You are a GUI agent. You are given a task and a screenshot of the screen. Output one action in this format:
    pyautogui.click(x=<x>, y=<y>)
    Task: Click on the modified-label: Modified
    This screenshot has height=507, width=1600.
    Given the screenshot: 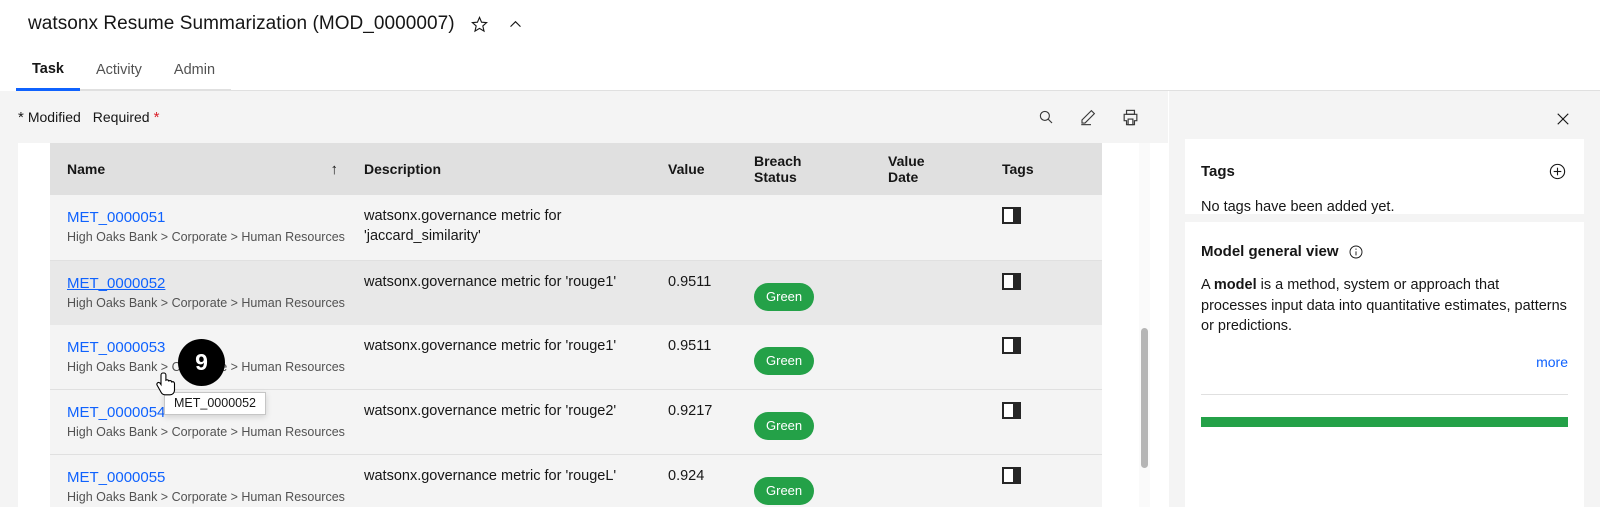 What is the action you would take?
    pyautogui.click(x=54, y=116)
    